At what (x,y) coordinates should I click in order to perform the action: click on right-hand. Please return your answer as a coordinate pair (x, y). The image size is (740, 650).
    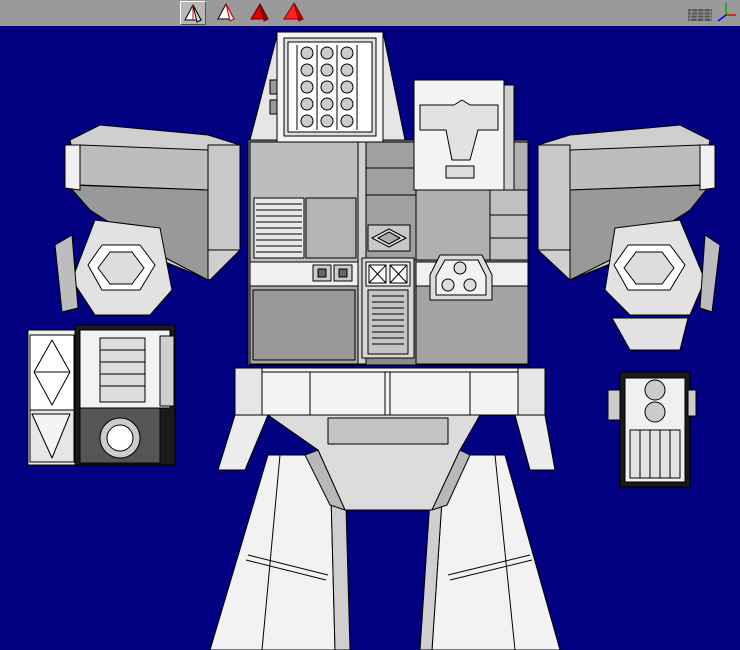
    Looking at the image, I should click on (652, 429).